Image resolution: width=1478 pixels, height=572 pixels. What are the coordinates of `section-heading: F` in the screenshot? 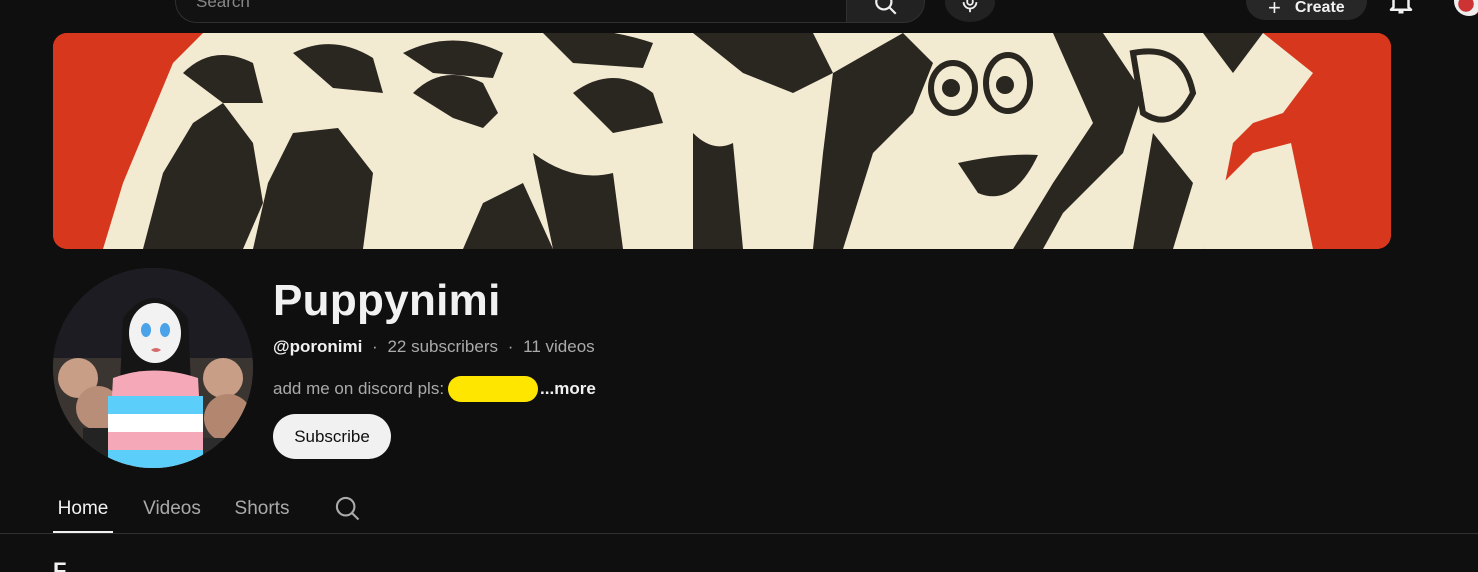 It's located at (60, 565).